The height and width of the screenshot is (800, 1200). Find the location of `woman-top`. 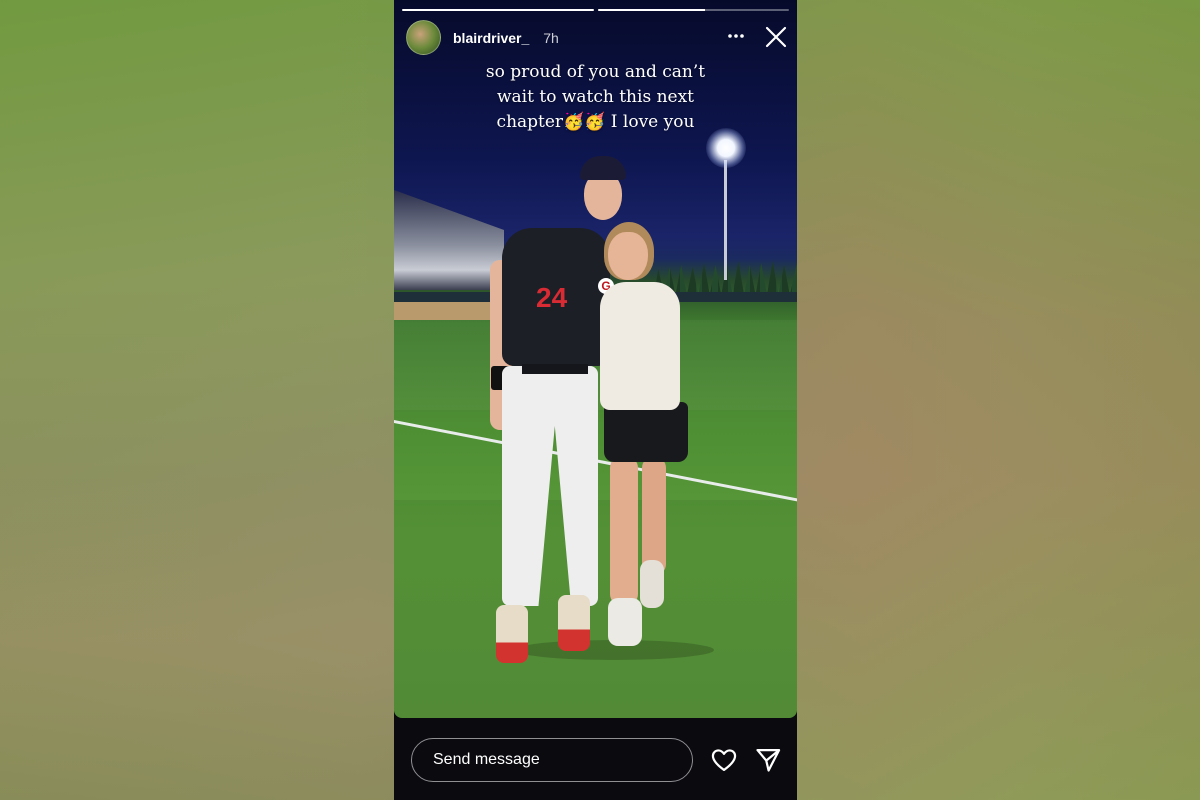

woman-top is located at coordinates (640, 346).